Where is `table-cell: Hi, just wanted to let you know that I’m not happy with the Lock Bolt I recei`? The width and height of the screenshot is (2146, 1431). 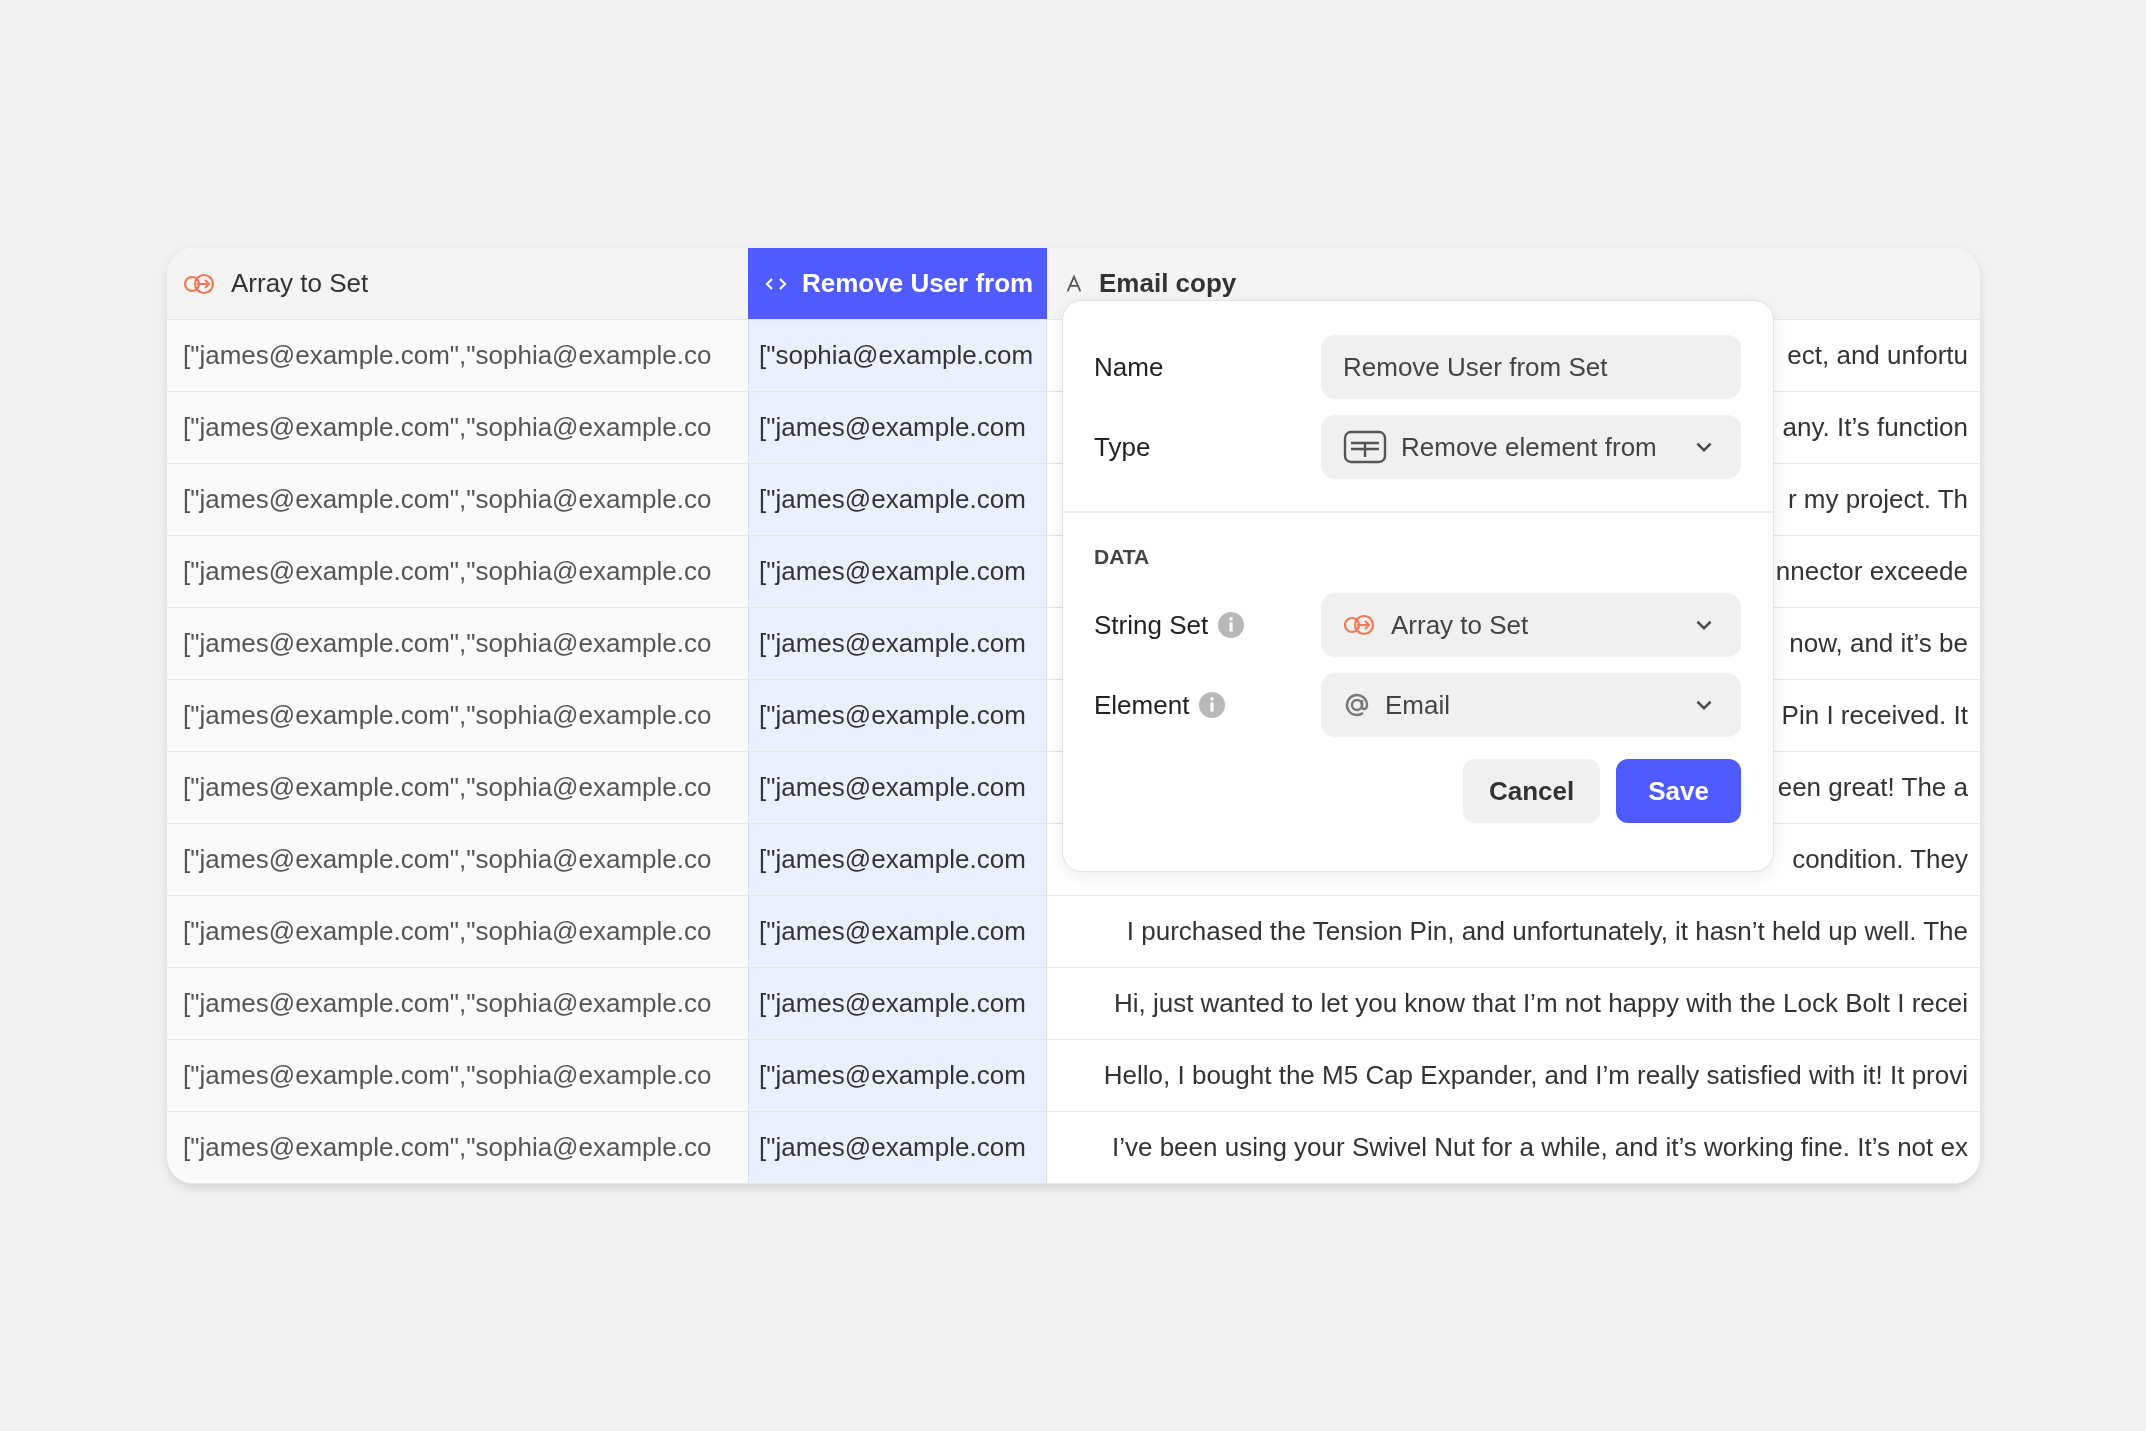 table-cell: Hi, just wanted to let you know that I’m not happy with the Lock Bolt I recei is located at coordinates (1513, 1004).